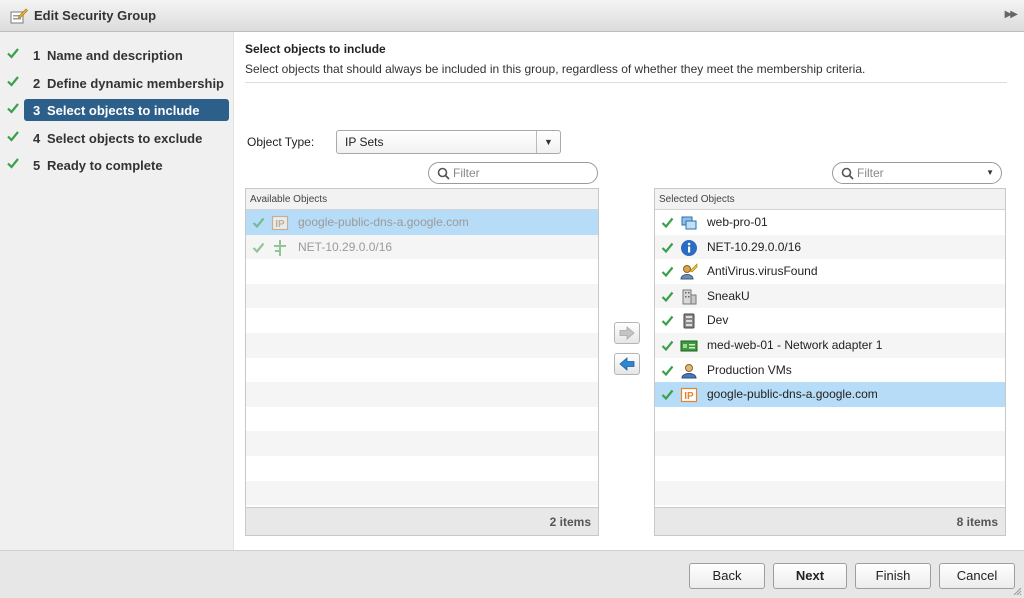 This screenshot has width=1024, height=598. Describe the element at coordinates (697, 199) in the screenshot. I see `panel-header-label: Selected Objects` at that location.